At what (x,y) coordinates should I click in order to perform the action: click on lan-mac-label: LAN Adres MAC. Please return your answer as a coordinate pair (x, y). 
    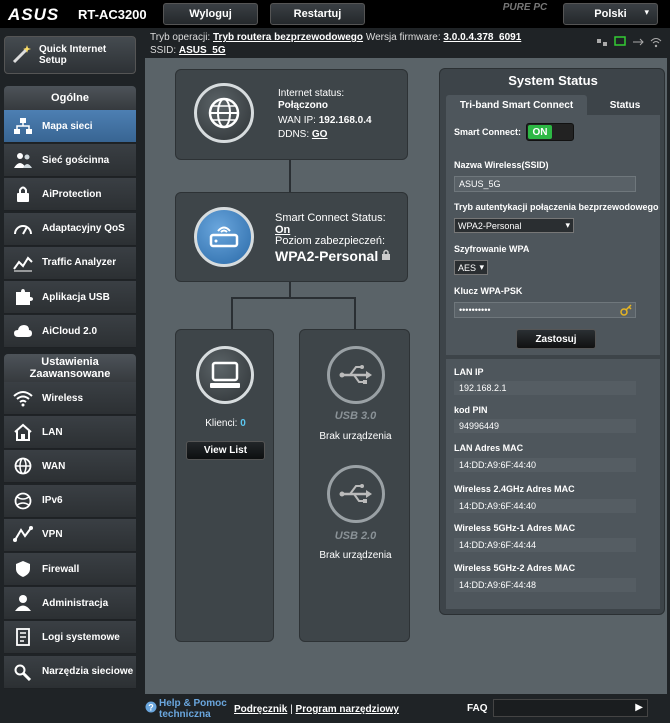
    Looking at the image, I should click on (489, 448).